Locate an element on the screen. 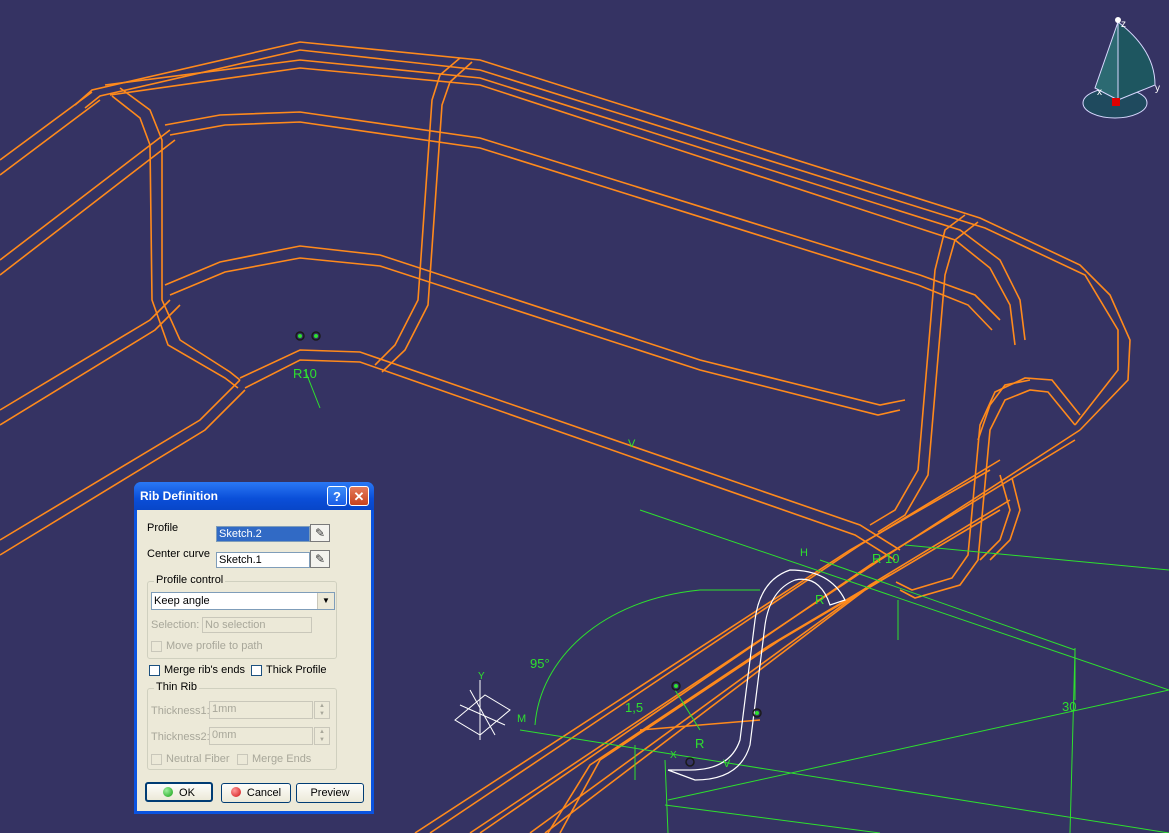 The image size is (1169, 833). thickness2-label: Thickness2: is located at coordinates (180, 737).